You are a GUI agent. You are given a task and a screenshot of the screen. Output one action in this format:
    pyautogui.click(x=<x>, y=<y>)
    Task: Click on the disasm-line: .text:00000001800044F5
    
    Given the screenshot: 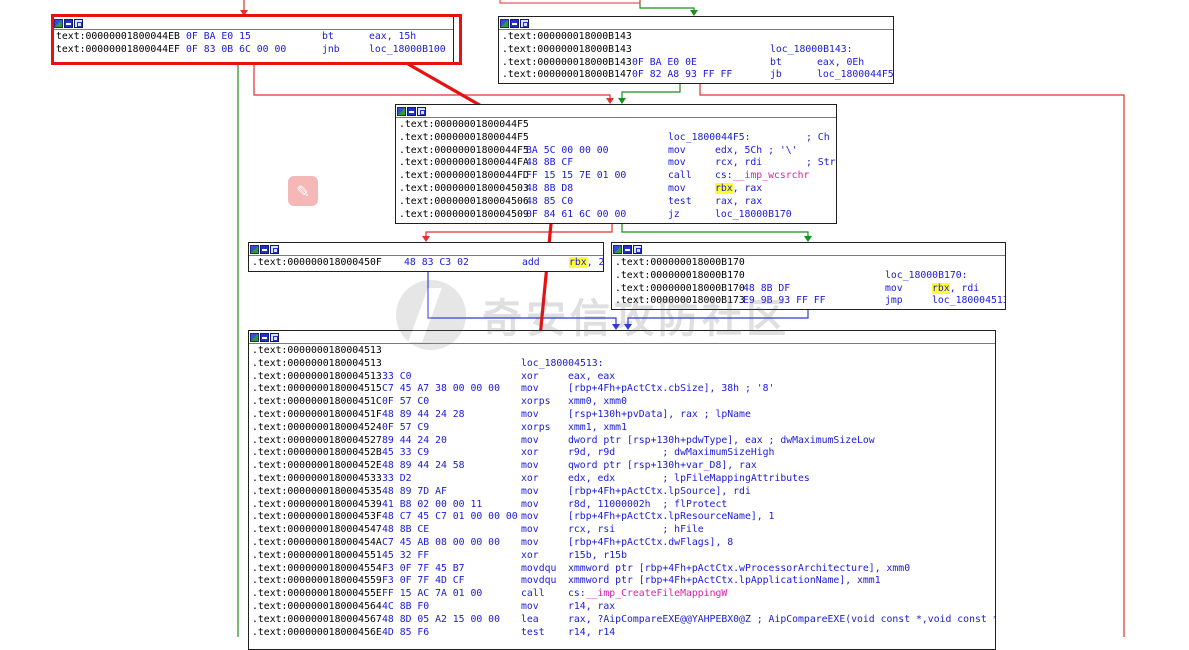 What is the action you would take?
    pyautogui.click(x=617, y=125)
    